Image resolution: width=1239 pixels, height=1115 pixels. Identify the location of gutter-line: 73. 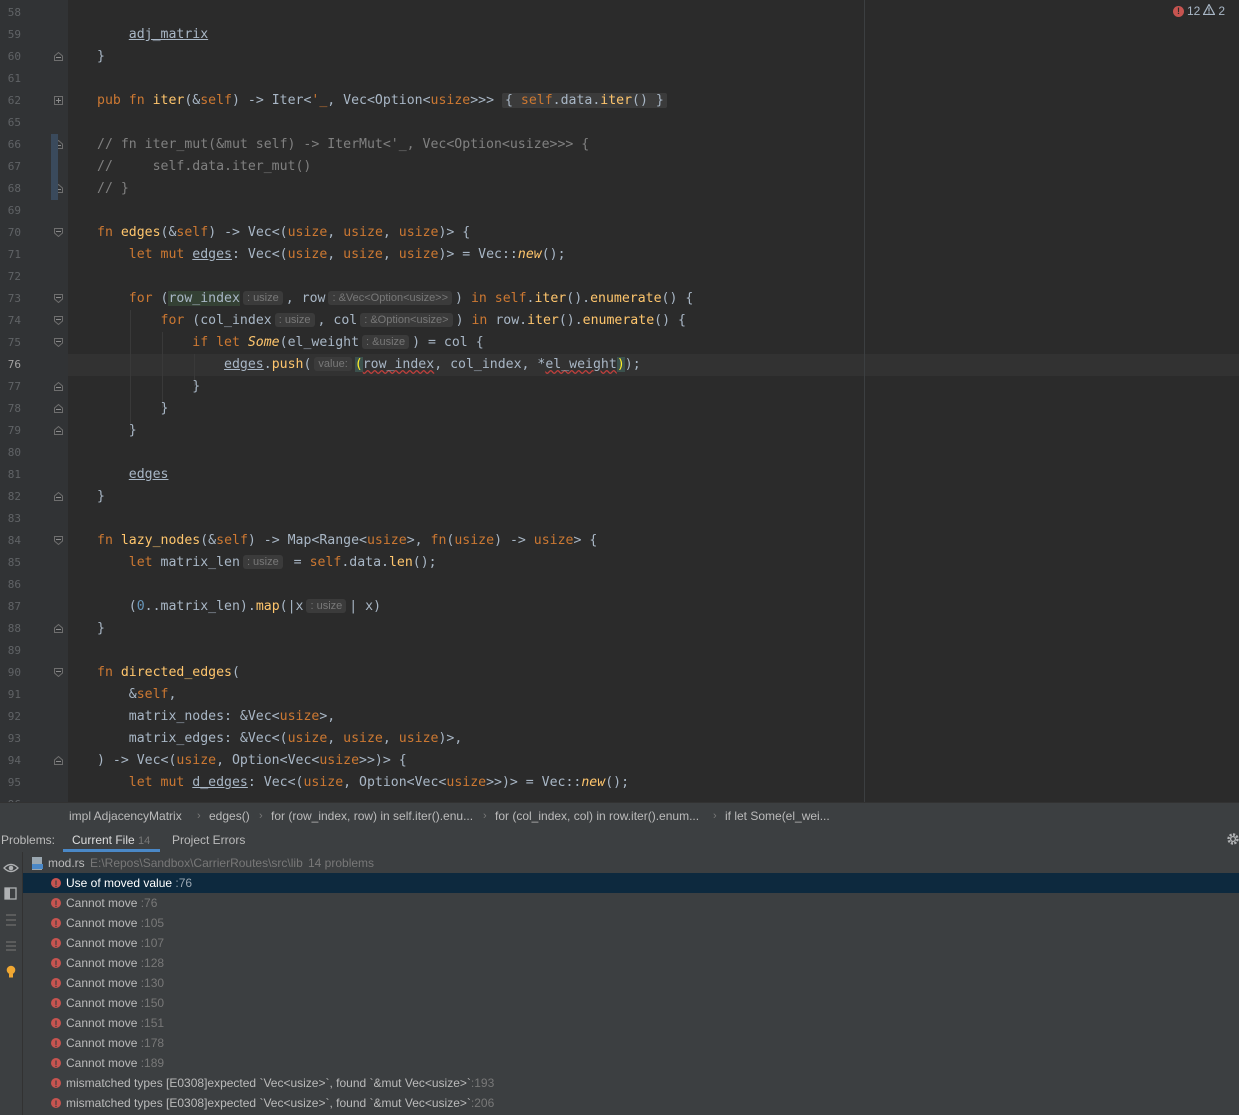
(34, 299).